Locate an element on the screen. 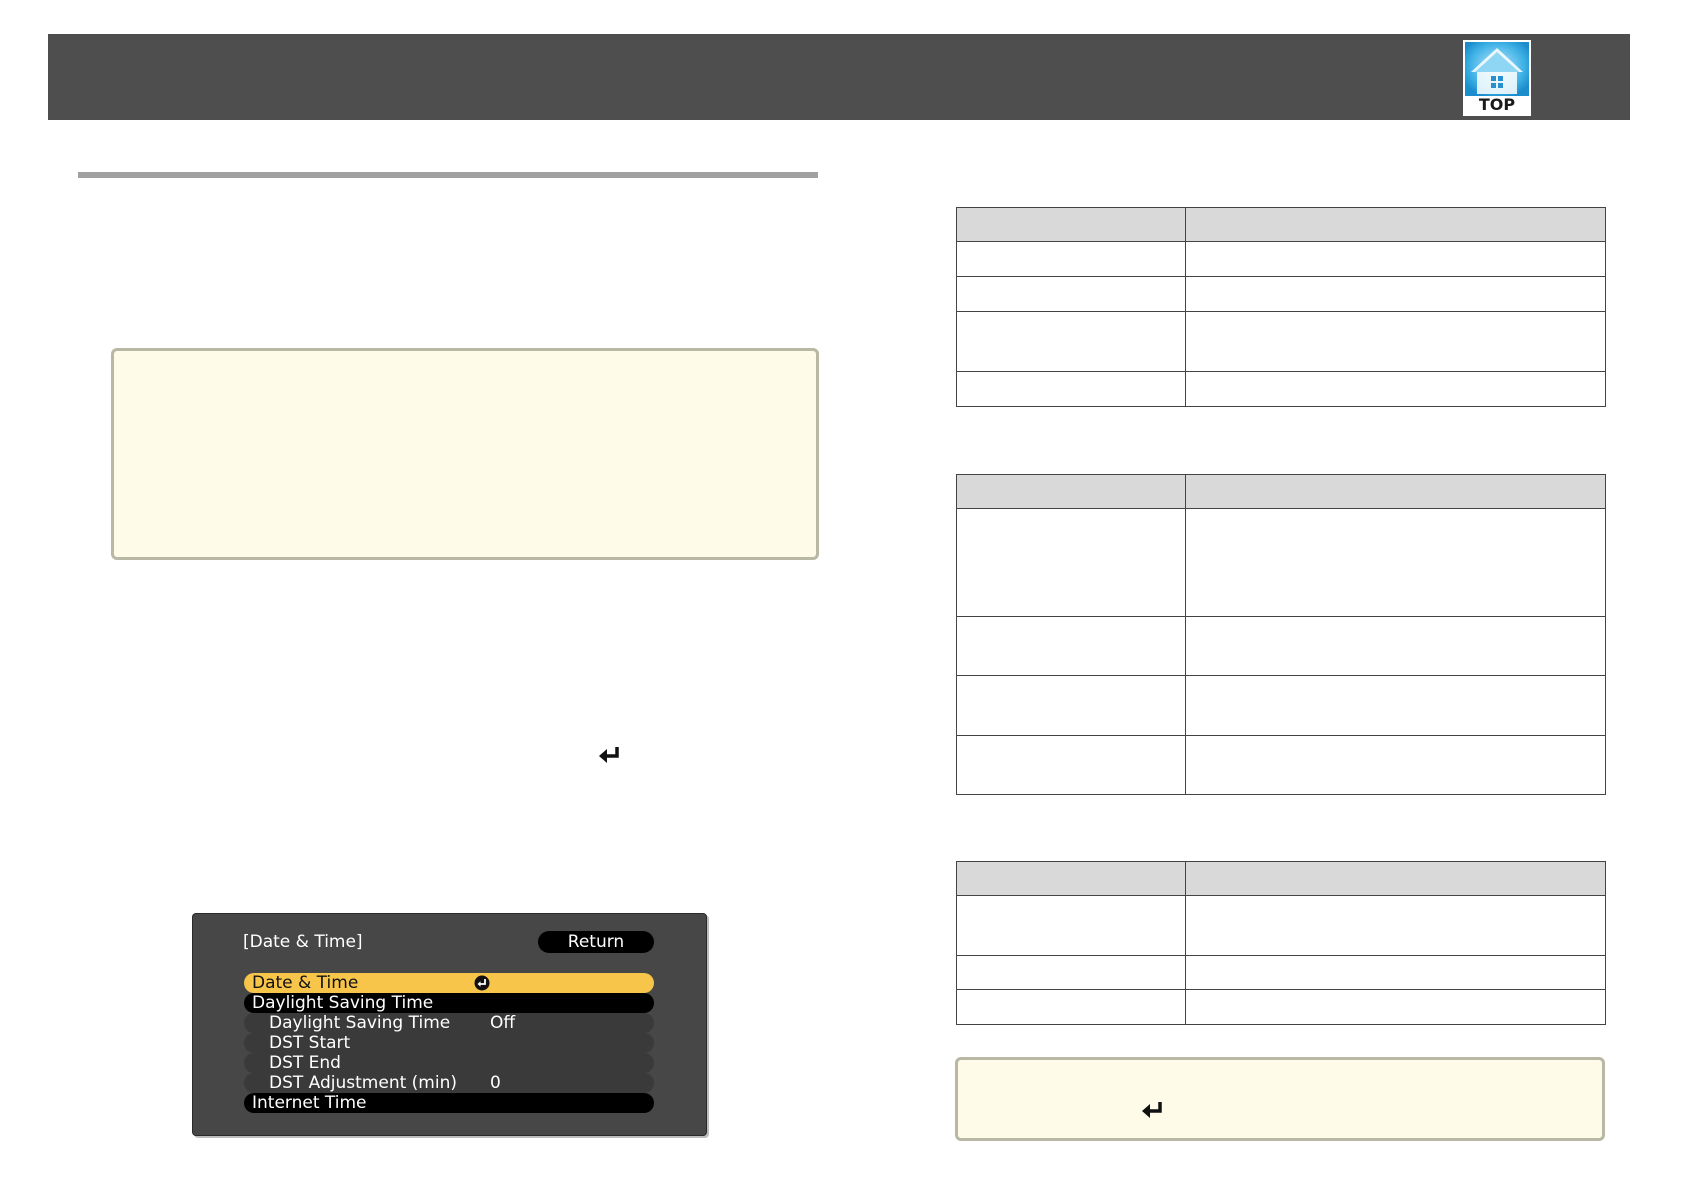  osd-item-value: 0 is located at coordinates (495, 1083).